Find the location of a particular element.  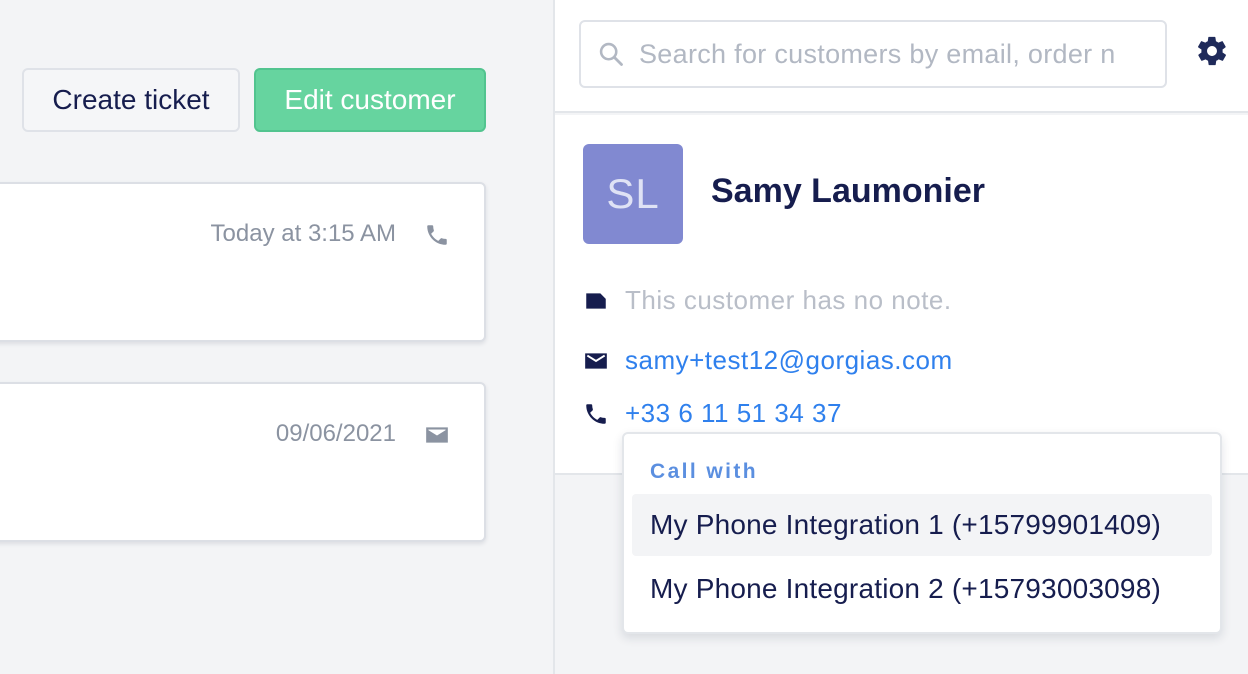

ticket-date: 09/06/2021 is located at coordinates (335, 433).